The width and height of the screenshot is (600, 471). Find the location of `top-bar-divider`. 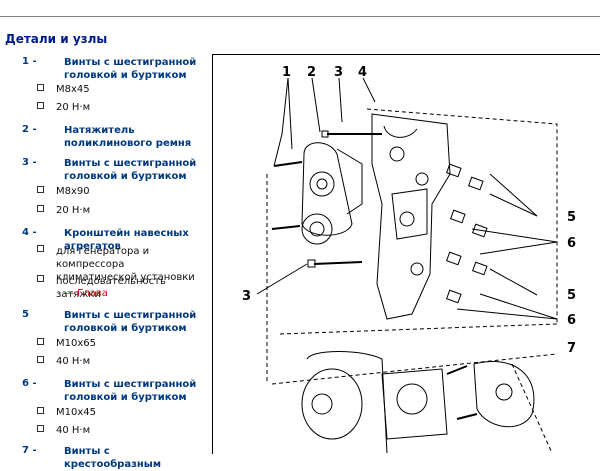

top-bar-divider is located at coordinates (300, 16).